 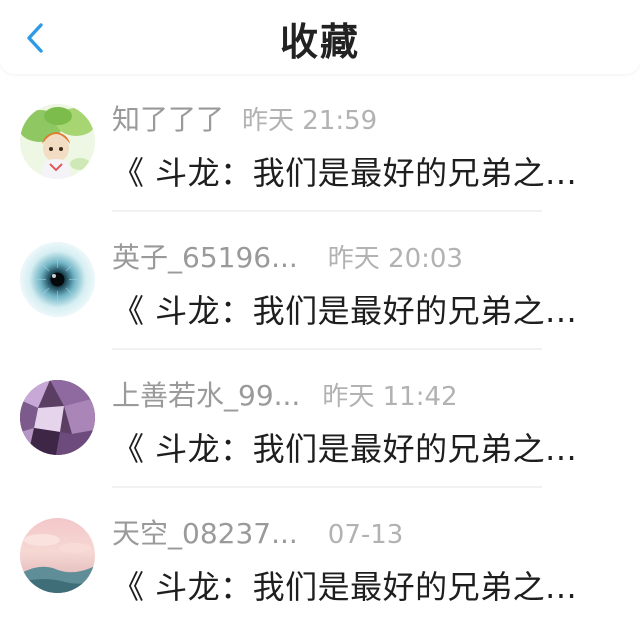 I want to click on timestamp: 昨天 20:03, so click(x=395, y=259).